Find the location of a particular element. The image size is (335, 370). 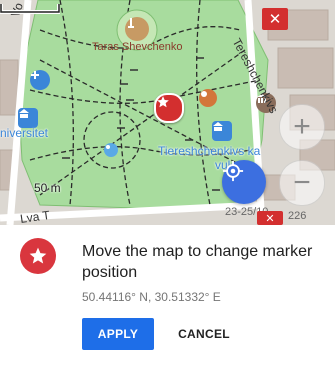

address-label-2: 226 is located at coordinates (297, 216).